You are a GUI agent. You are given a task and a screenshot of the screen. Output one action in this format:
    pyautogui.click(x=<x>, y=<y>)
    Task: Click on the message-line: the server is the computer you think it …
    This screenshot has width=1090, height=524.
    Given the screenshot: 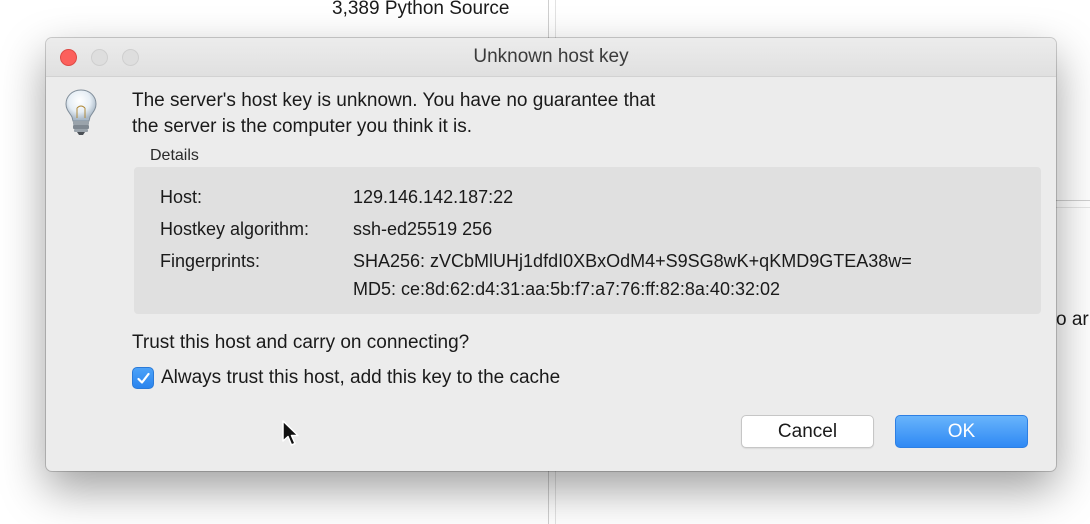 What is the action you would take?
    pyautogui.click(x=302, y=126)
    